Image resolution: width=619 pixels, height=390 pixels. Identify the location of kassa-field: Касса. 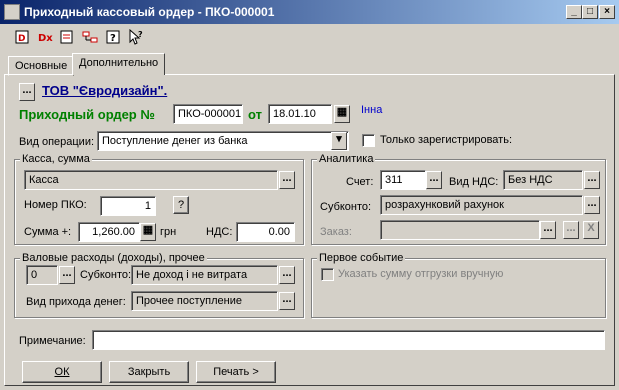
(151, 180).